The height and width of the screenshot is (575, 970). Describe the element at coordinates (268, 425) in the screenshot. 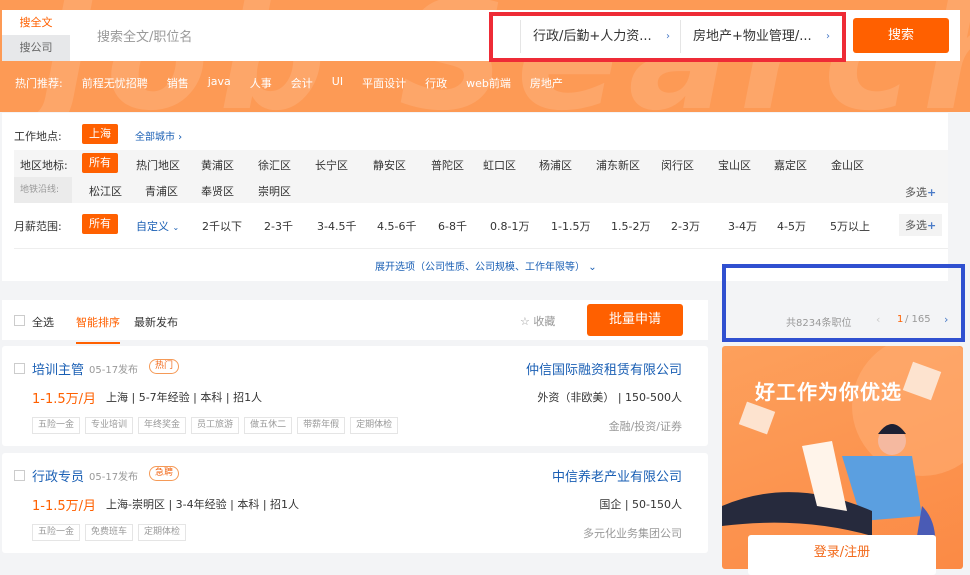

I see `job-tag: 做五休二` at that location.